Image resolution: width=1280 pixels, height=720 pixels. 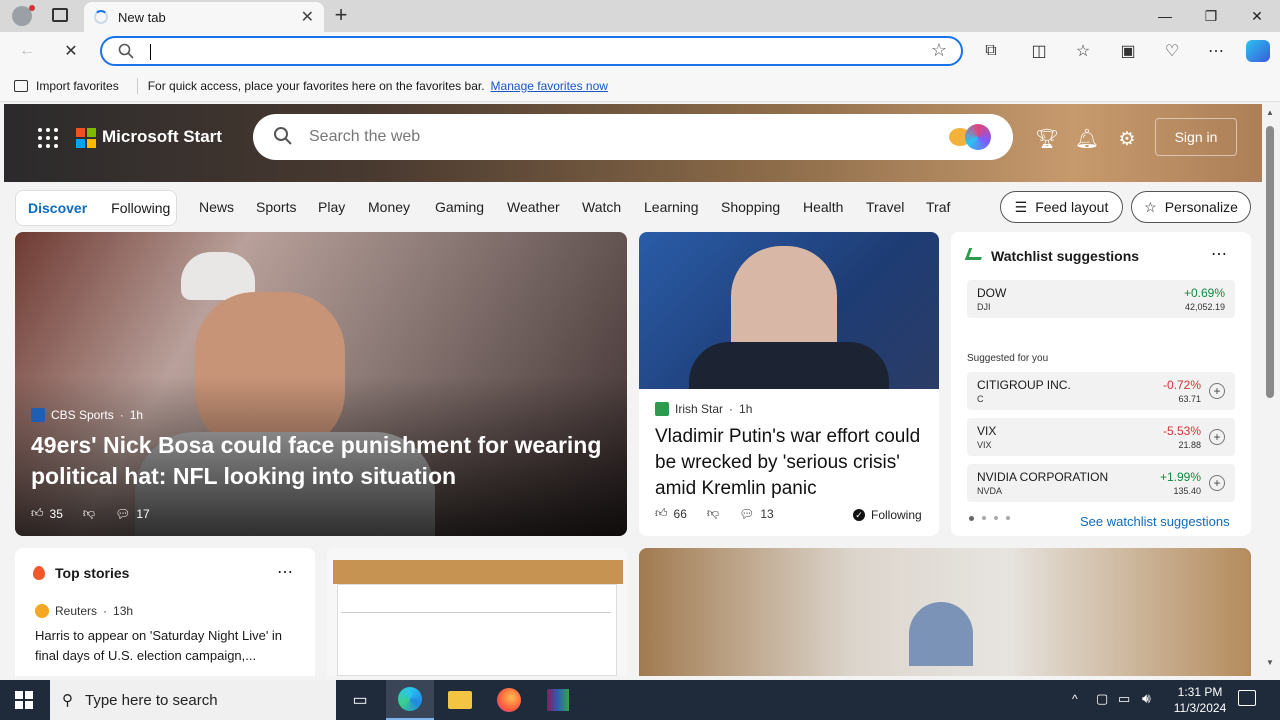 What do you see at coordinates (1196, 137) in the screenshot?
I see `sign-in-button: Sign in` at bounding box center [1196, 137].